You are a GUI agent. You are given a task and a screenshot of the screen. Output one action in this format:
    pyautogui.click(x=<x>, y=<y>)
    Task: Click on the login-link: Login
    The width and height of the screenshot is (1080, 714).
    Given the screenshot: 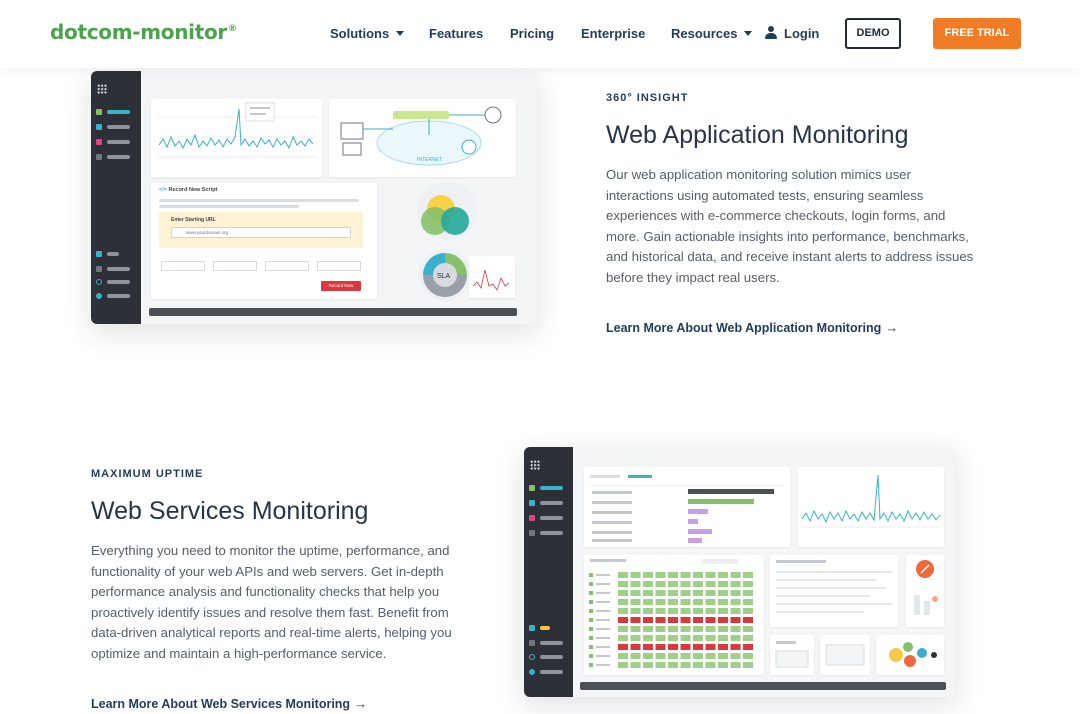 What is the action you would take?
    pyautogui.click(x=792, y=33)
    